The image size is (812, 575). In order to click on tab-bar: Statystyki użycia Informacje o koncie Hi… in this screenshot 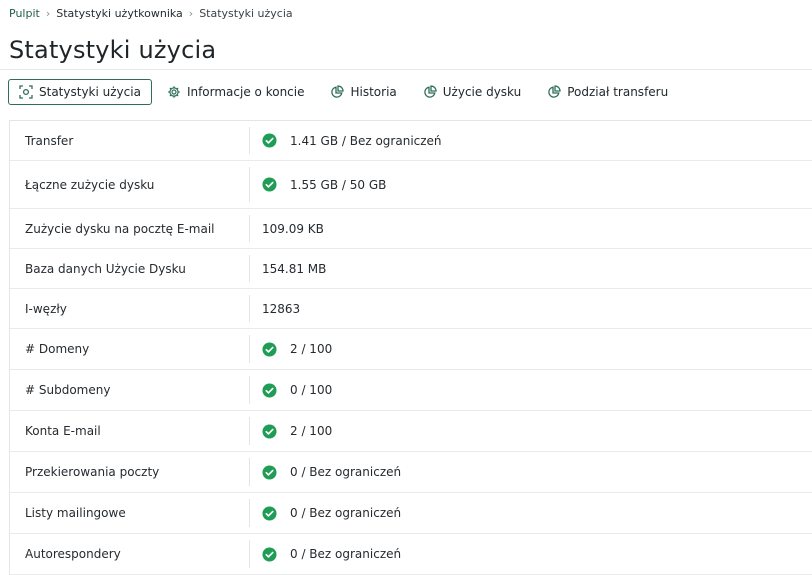, I will do `click(345, 92)`.